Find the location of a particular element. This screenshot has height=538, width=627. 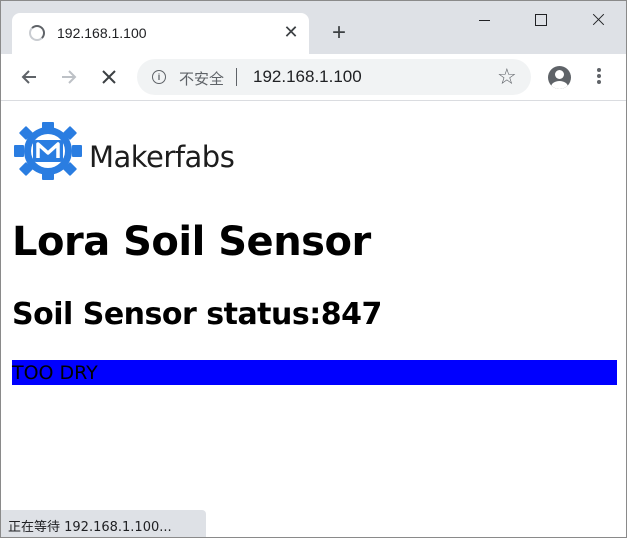

address-separator is located at coordinates (236, 77).